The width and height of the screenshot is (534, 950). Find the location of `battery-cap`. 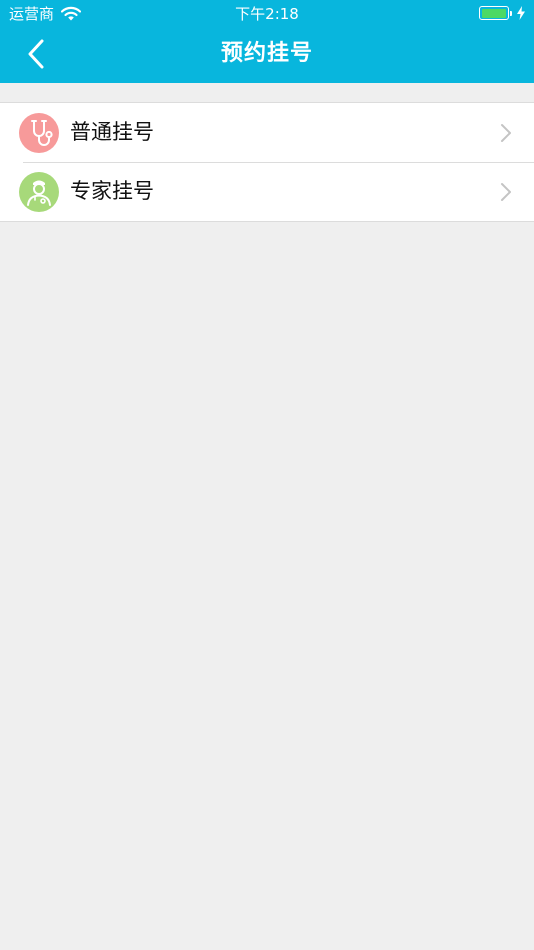

battery-cap is located at coordinates (511, 13).